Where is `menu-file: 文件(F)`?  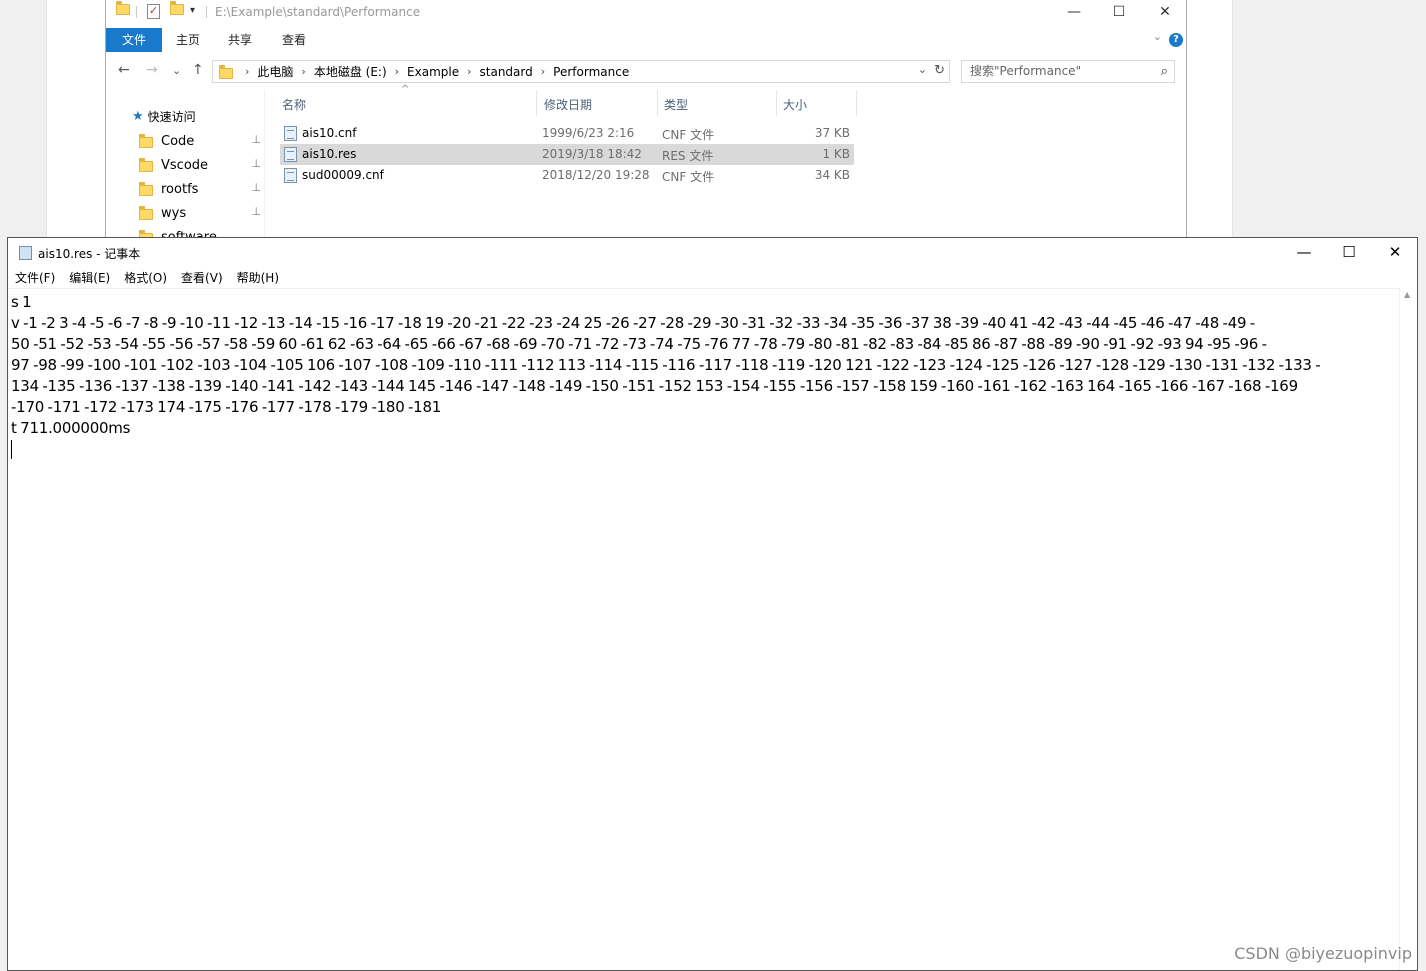
menu-file: 文件(F) is located at coordinates (35, 278).